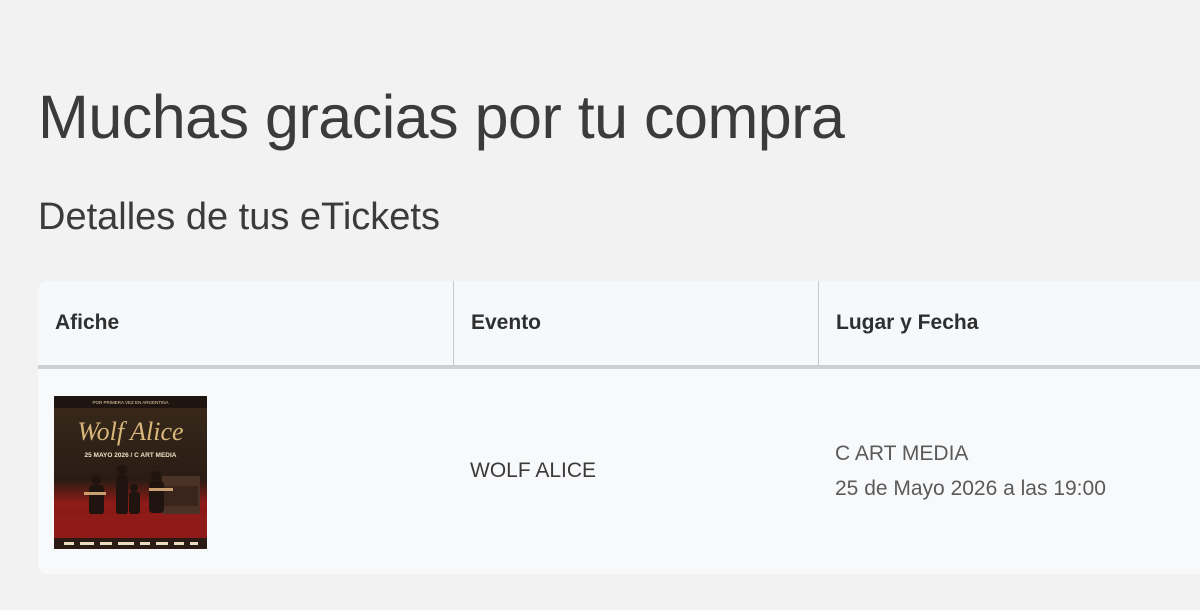 Image resolution: width=1200 pixels, height=610 pixels. Describe the element at coordinates (635, 323) in the screenshot. I see `column-header-event: Evento` at that location.